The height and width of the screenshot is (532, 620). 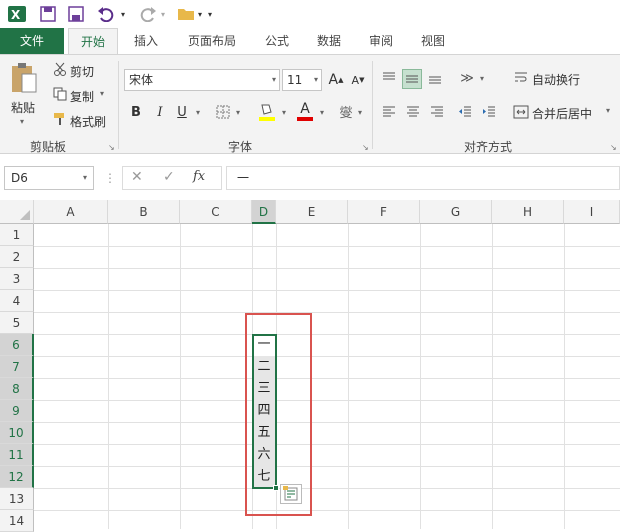 I want to click on fill-dropdown-icon: ▾, so click(x=284, y=112).